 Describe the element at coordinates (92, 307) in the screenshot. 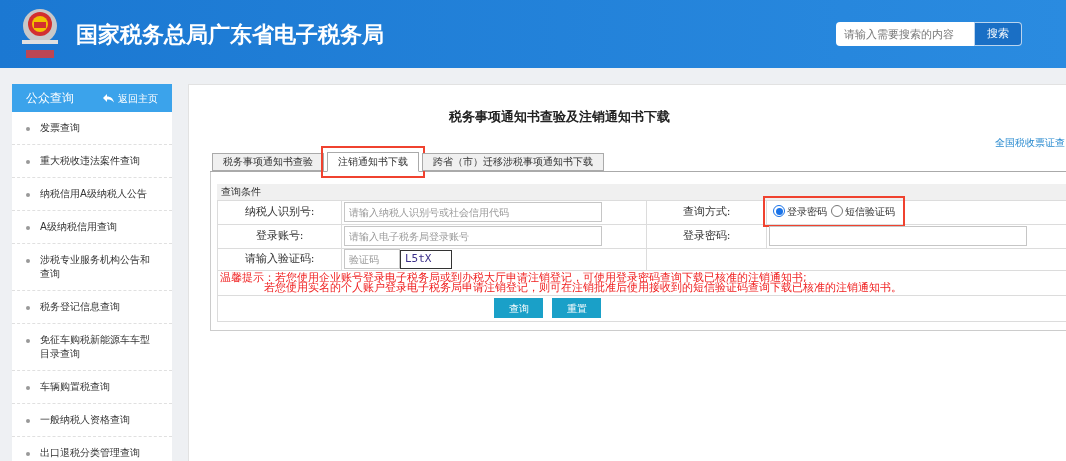

I see `sidebar-item: 税务登记信息查询` at that location.